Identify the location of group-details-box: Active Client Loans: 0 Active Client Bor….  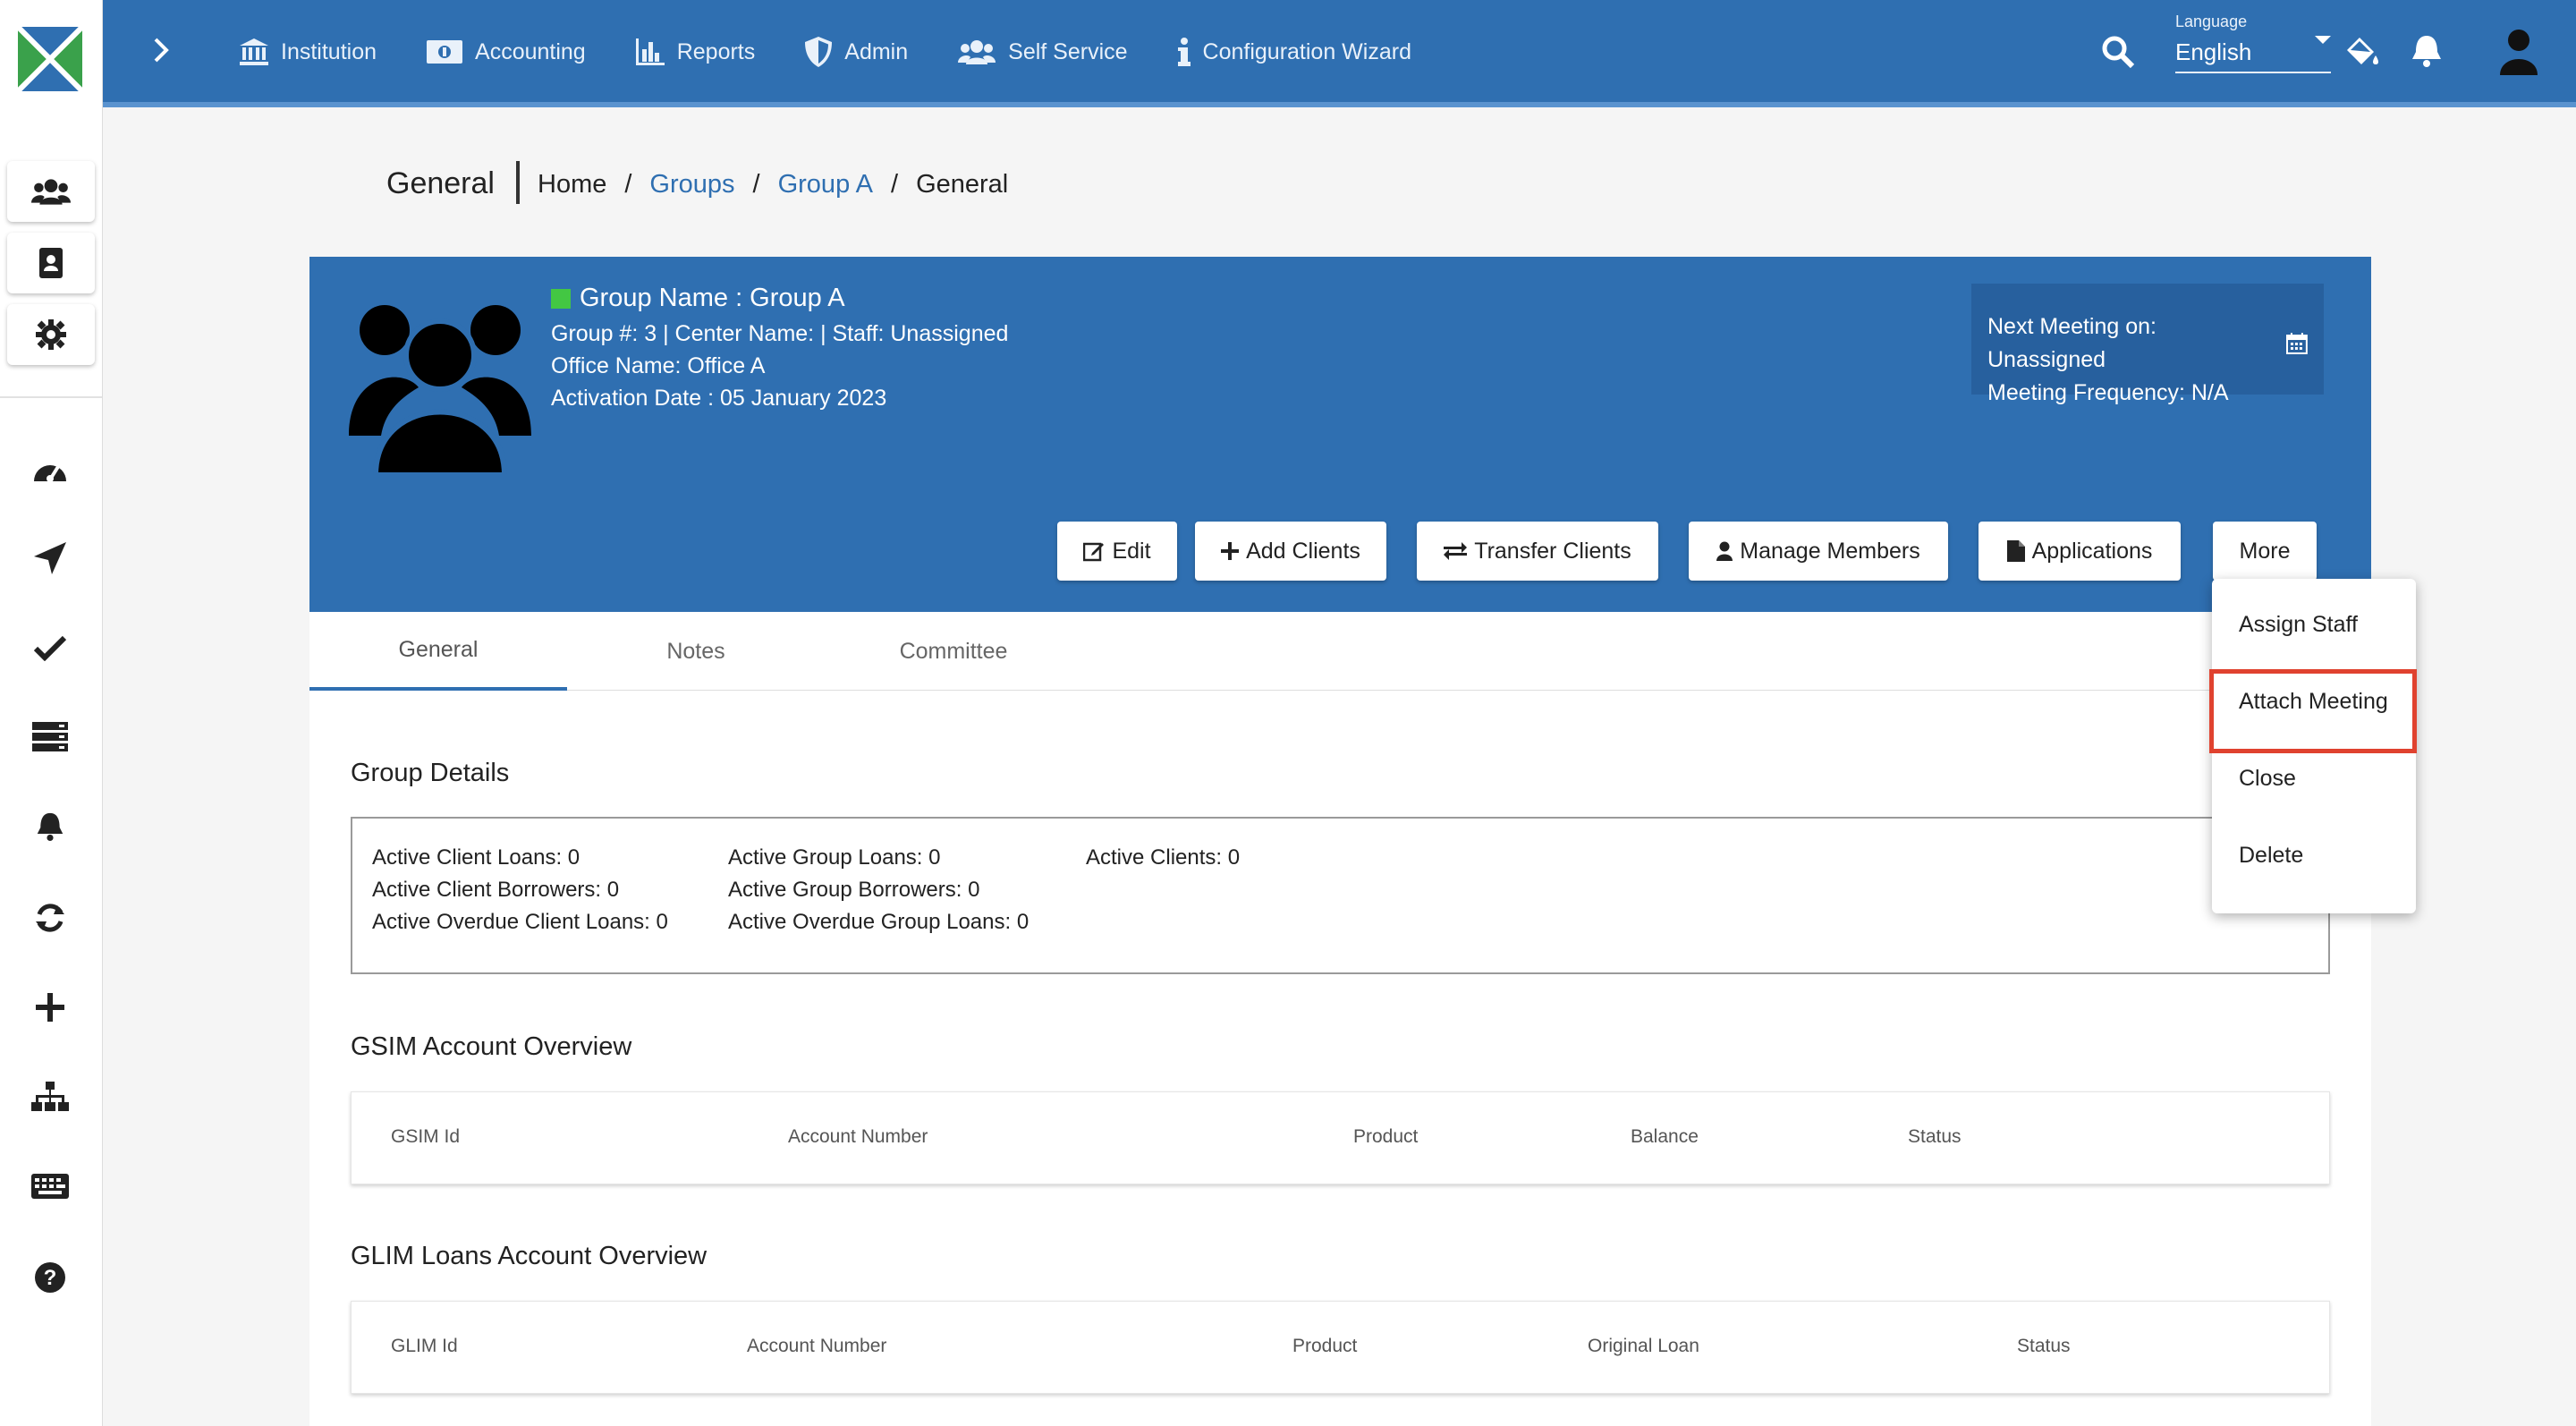
(1340, 896).